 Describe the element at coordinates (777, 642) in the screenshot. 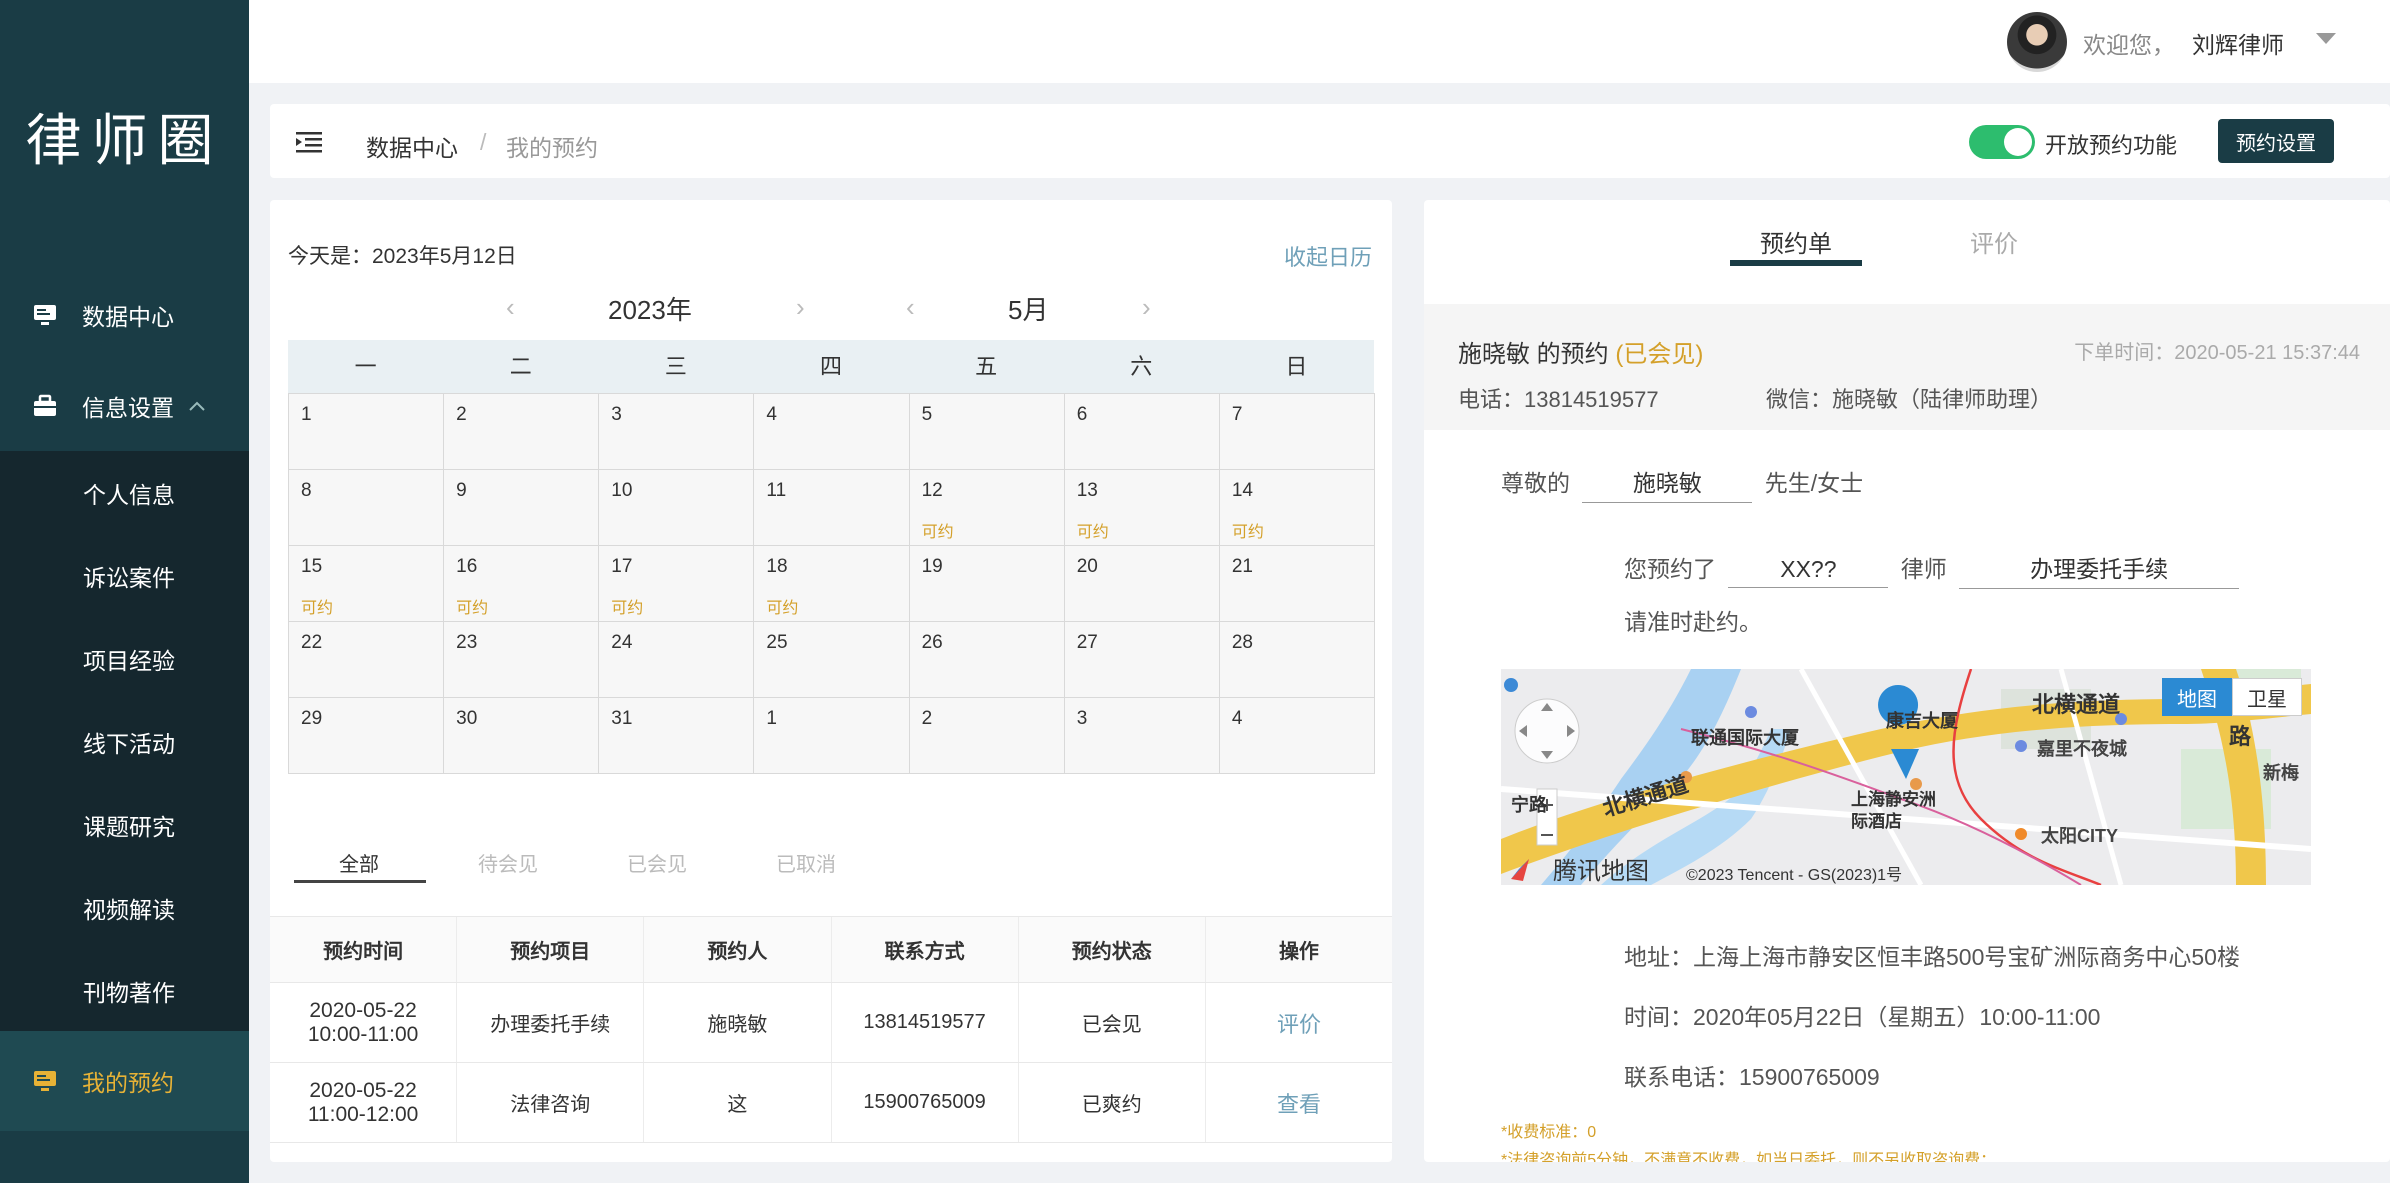

I see `calendar-day-number: 25` at that location.